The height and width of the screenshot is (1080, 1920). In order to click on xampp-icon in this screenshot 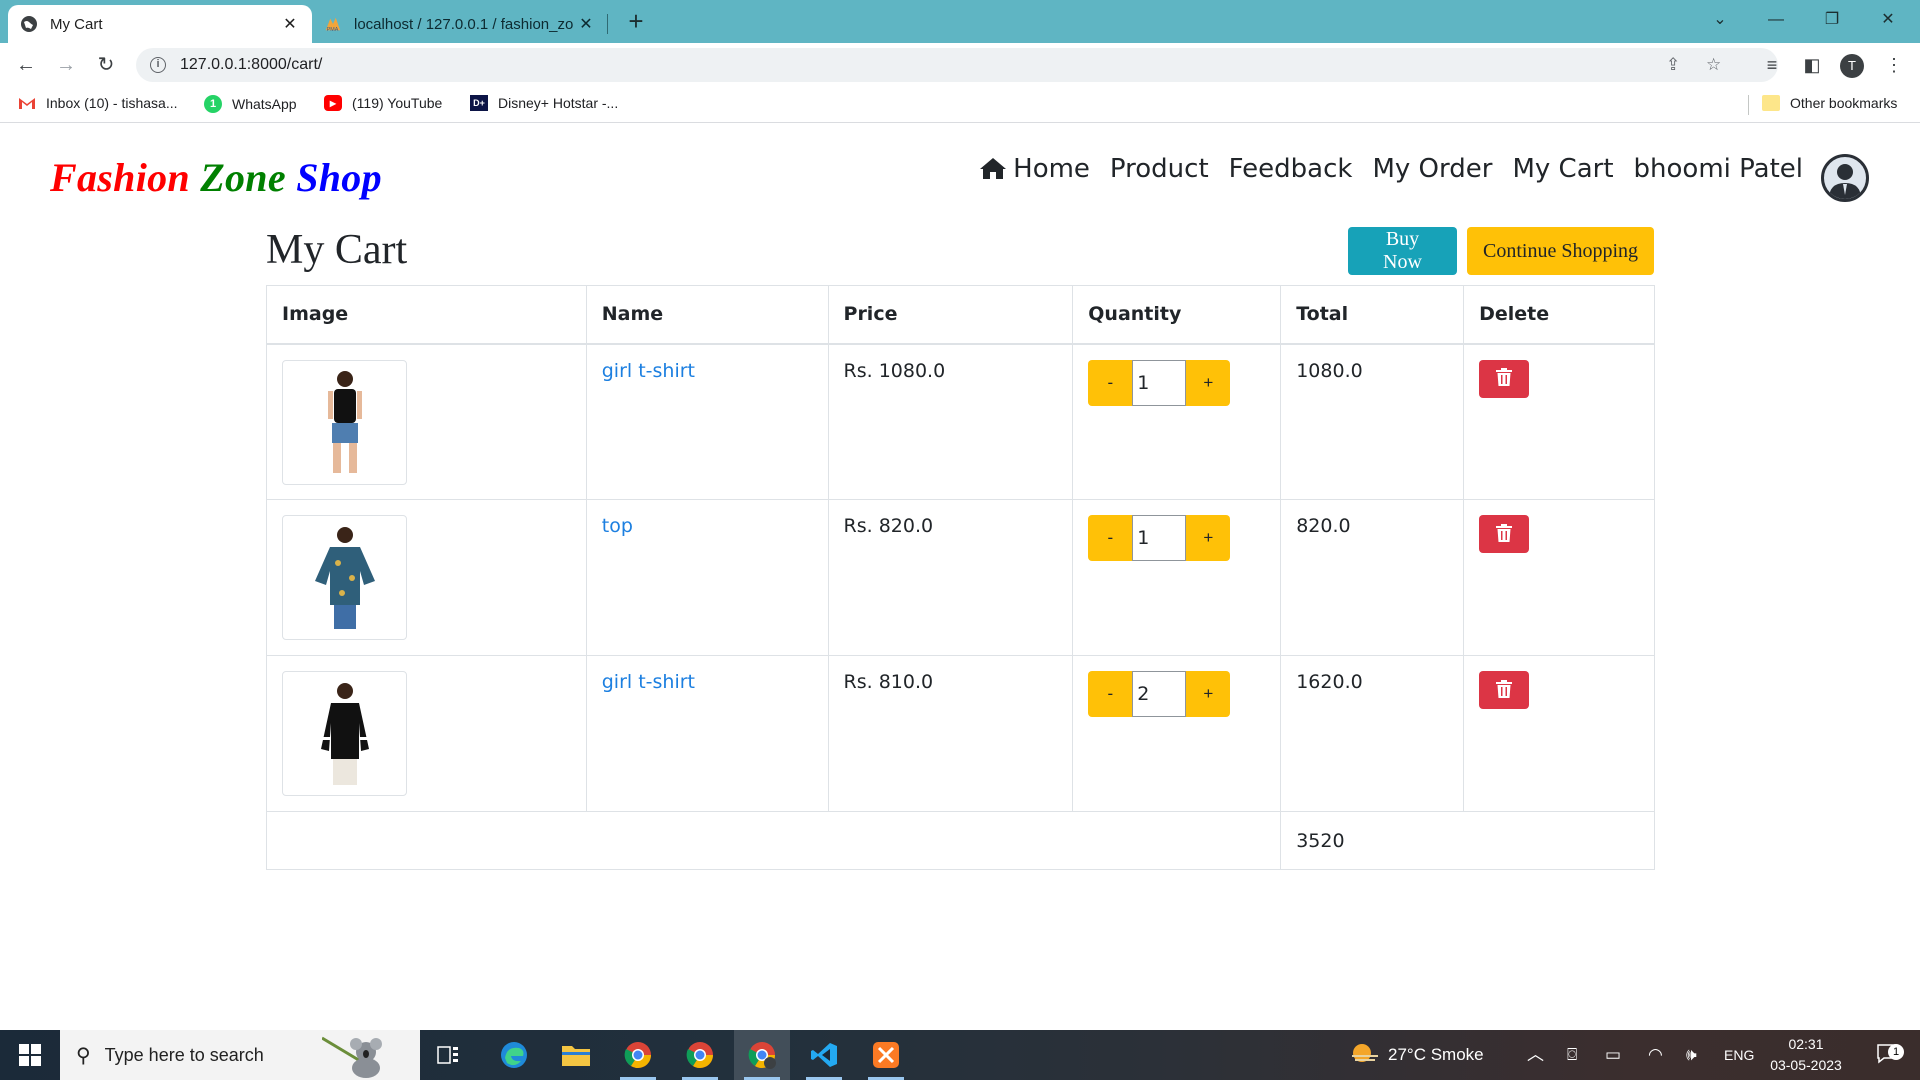, I will do `click(886, 1055)`.